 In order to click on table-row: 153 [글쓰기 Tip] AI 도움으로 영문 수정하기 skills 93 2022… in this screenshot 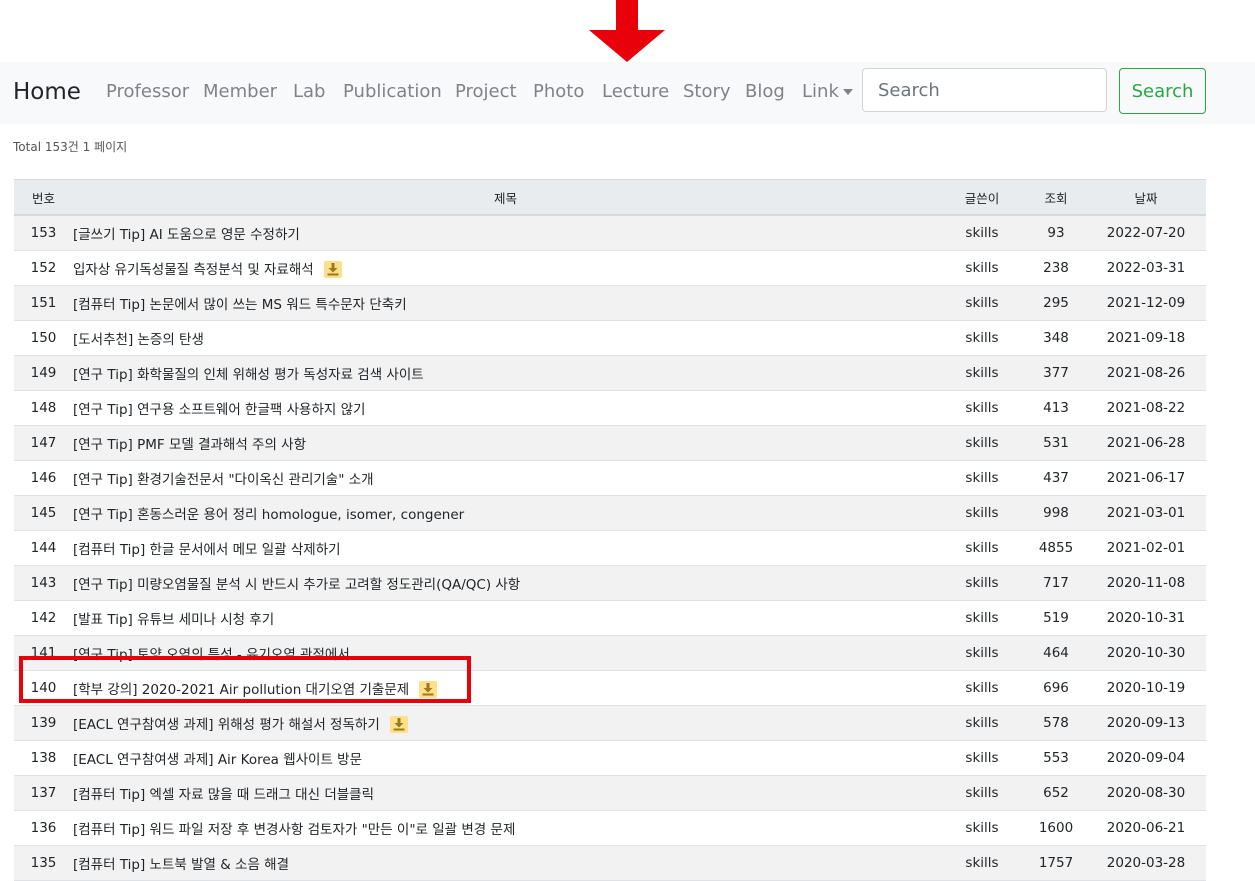, I will do `click(610, 233)`.